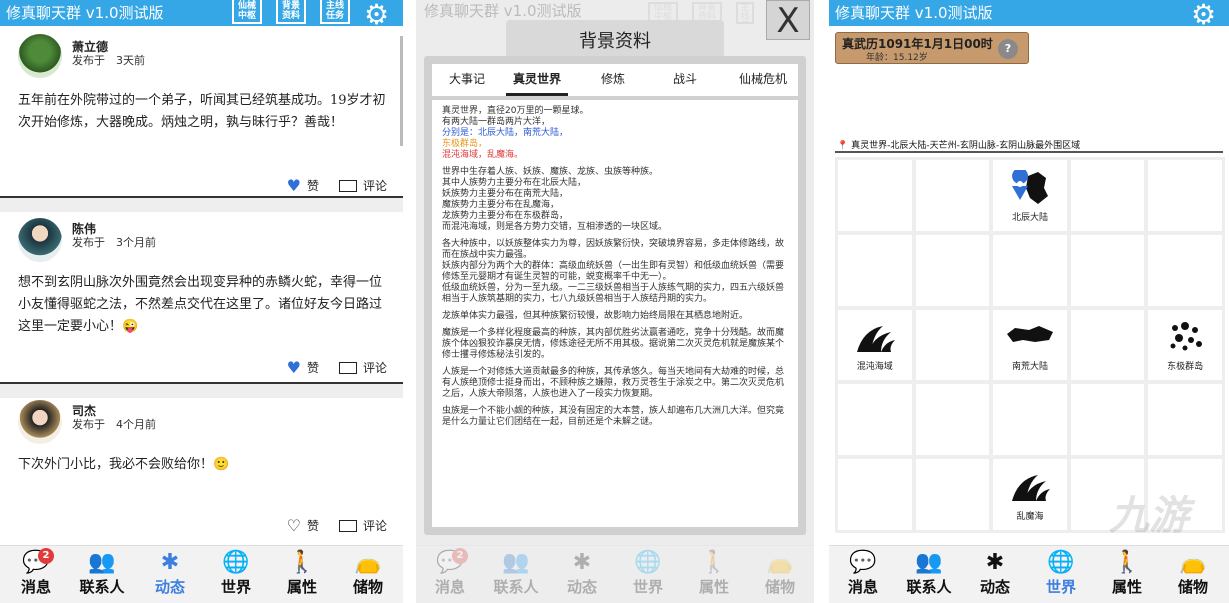 This screenshot has width=1229, height=603. I want to click on bottom-nav: 💬 2 消息 👥 联系人 ✱ 动态 🌐 世界 🚶 属性 👝 储物, so click(201, 574).